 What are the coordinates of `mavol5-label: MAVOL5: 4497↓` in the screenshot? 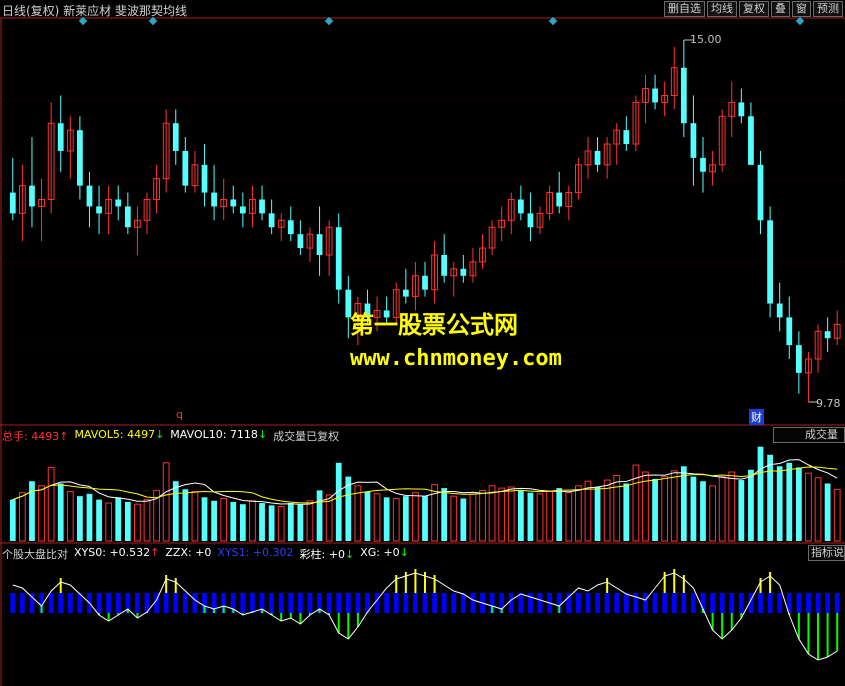 It's located at (119, 434).